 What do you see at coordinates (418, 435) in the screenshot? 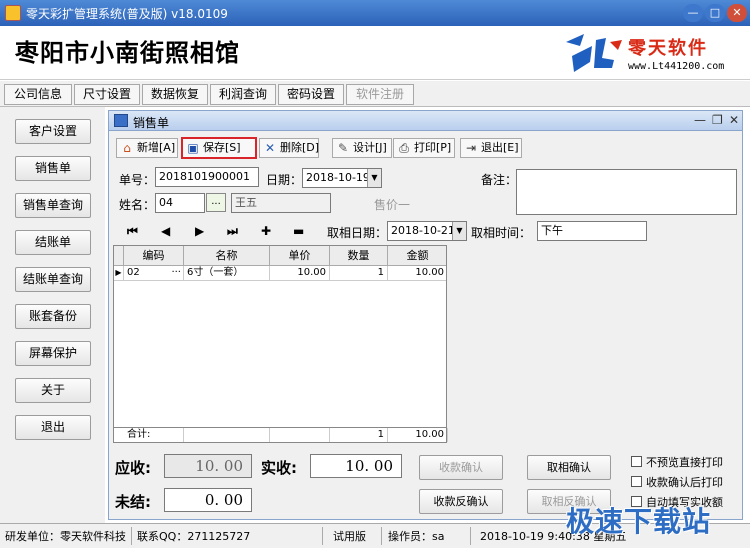
I see `total-amount: 10.00` at bounding box center [418, 435].